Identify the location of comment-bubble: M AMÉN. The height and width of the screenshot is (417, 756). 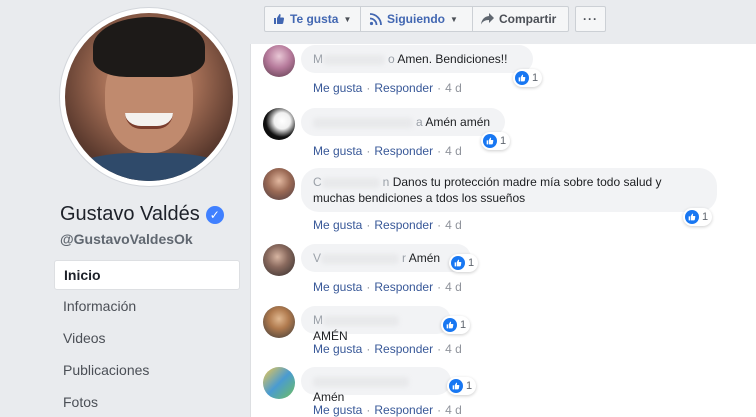
(376, 324).